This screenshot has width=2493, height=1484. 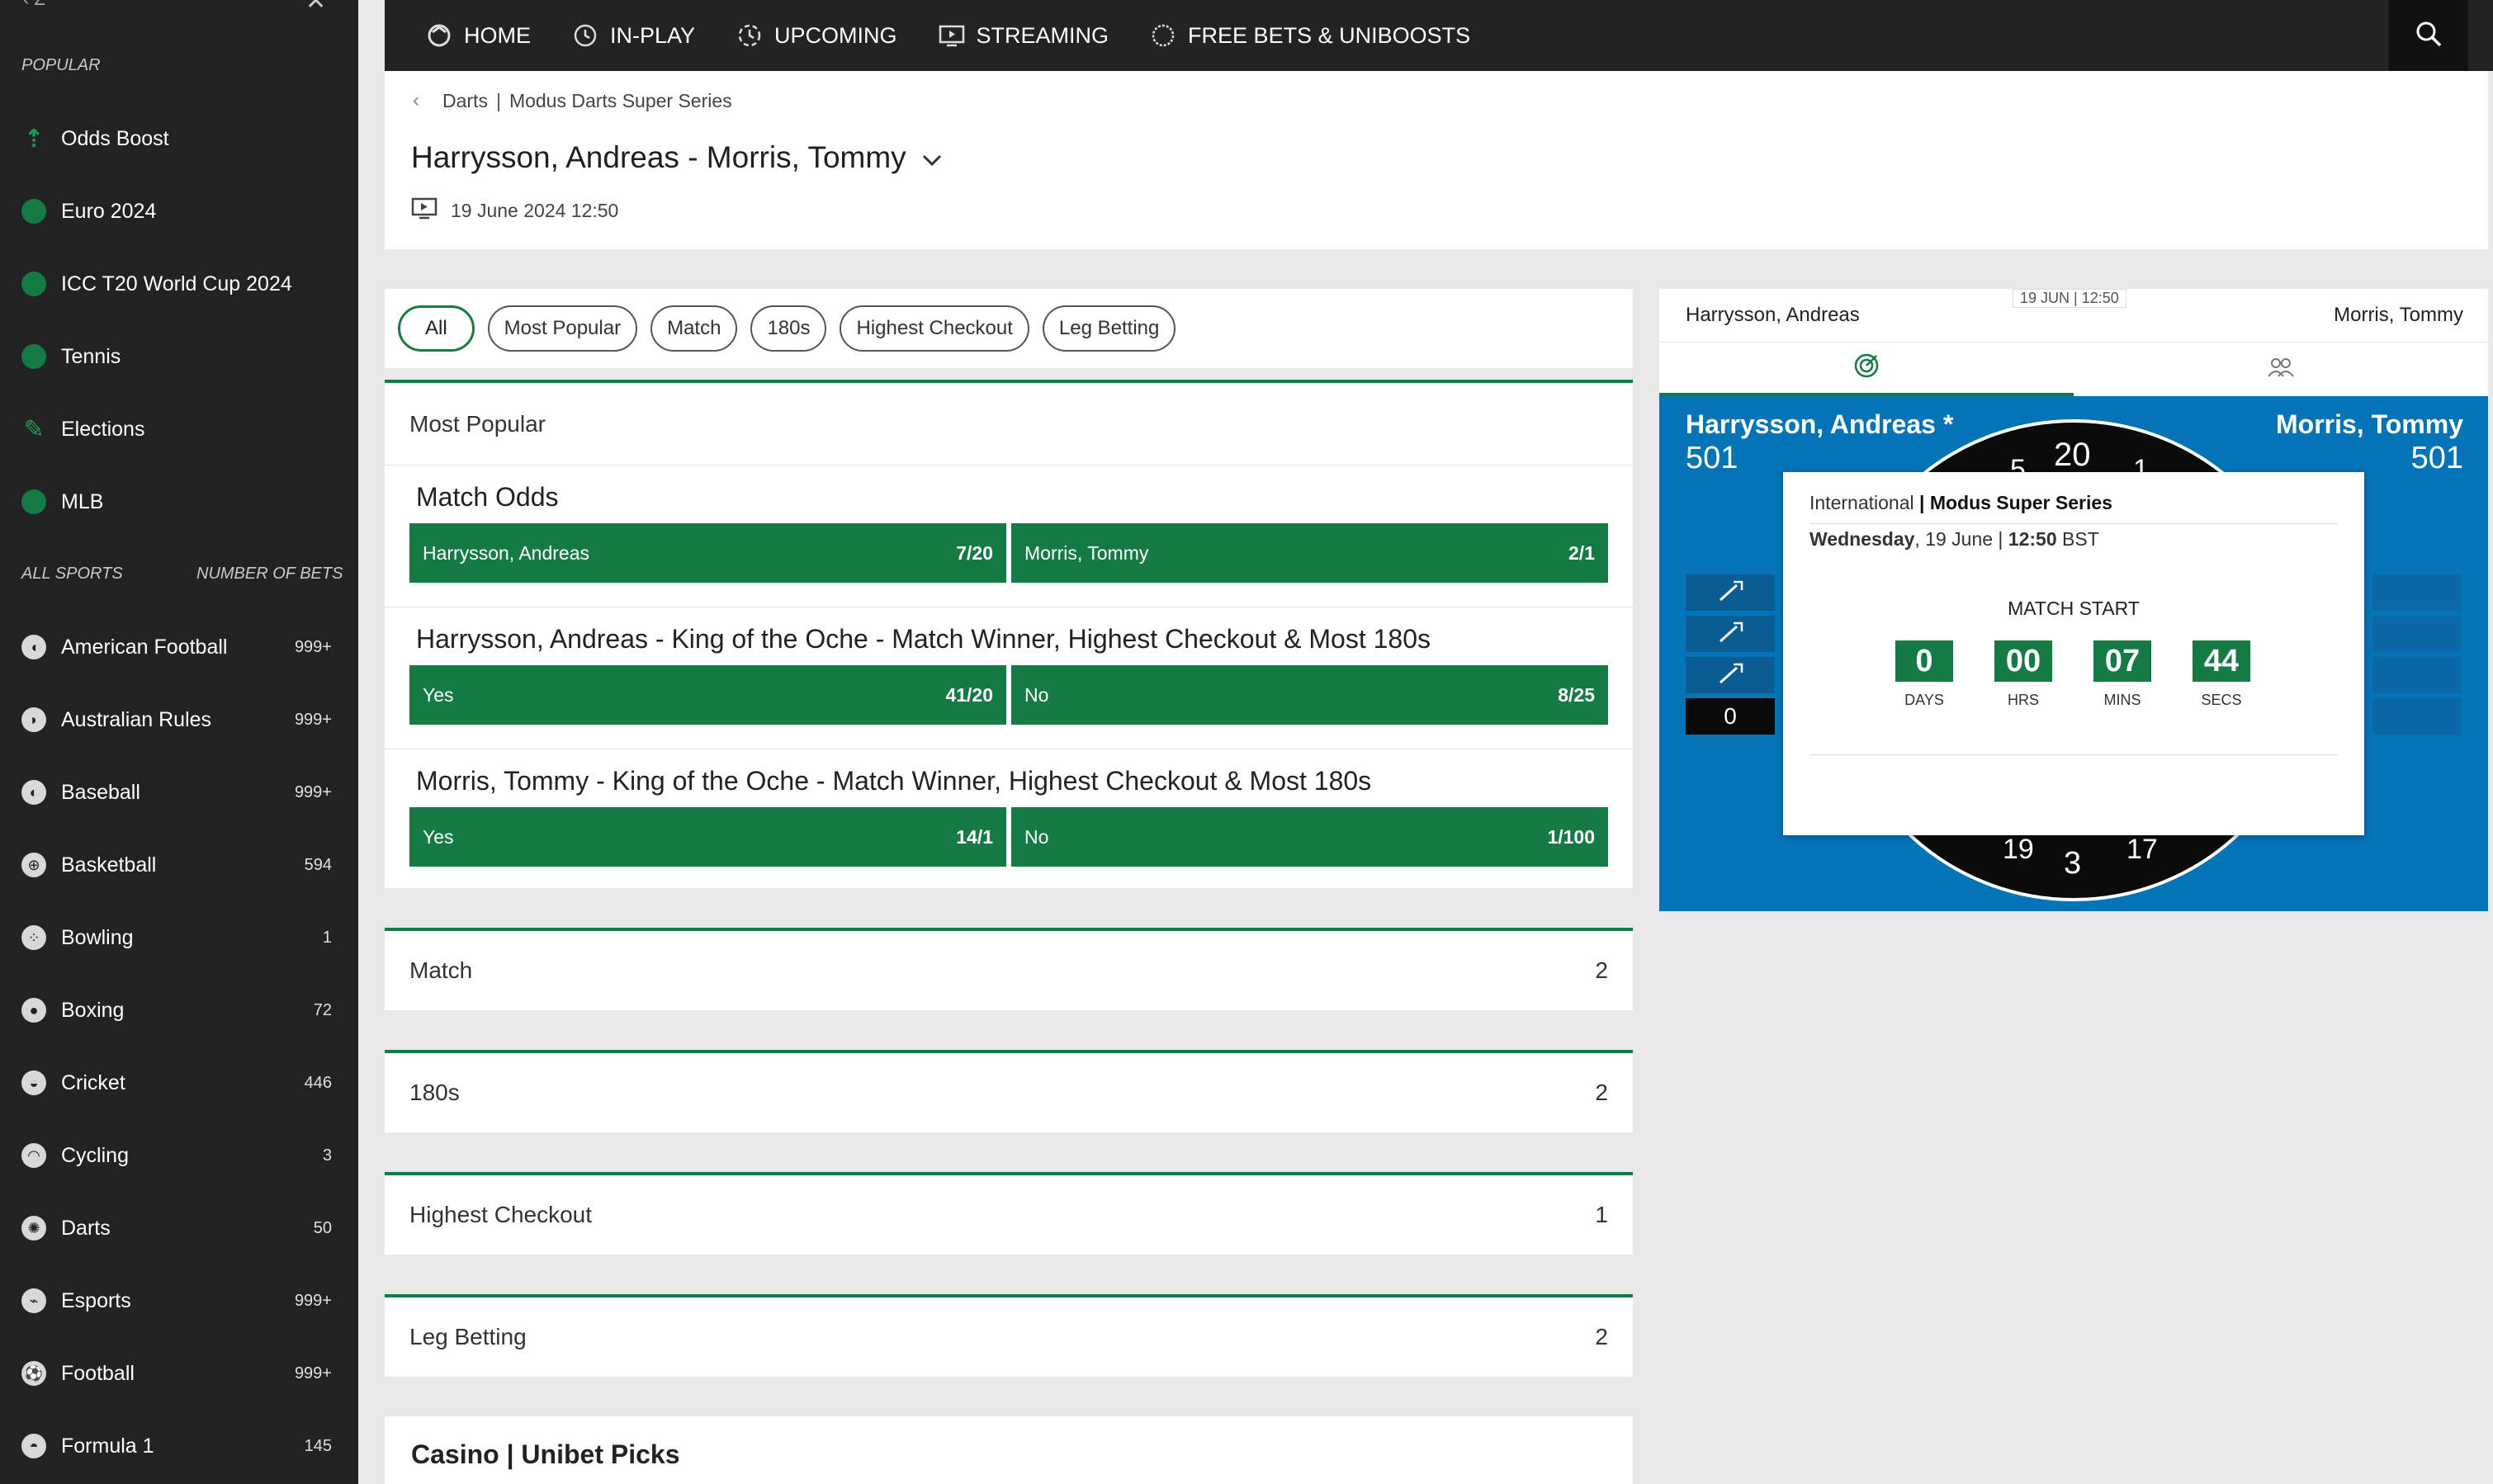 What do you see at coordinates (562, 328) in the screenshot?
I see `filter-most-popular: Most Popular` at bounding box center [562, 328].